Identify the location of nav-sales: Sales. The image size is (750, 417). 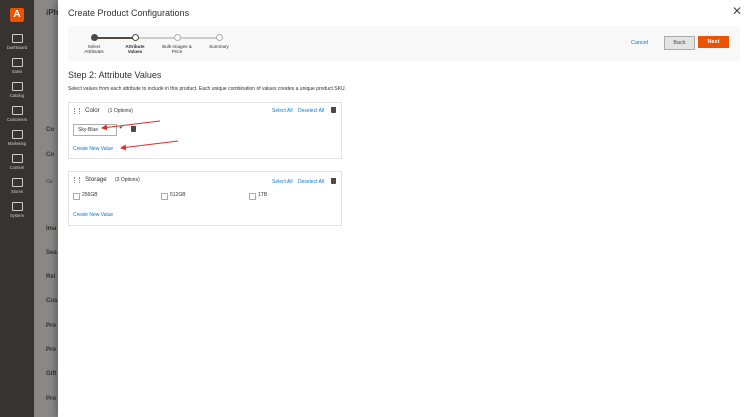
(17, 66).